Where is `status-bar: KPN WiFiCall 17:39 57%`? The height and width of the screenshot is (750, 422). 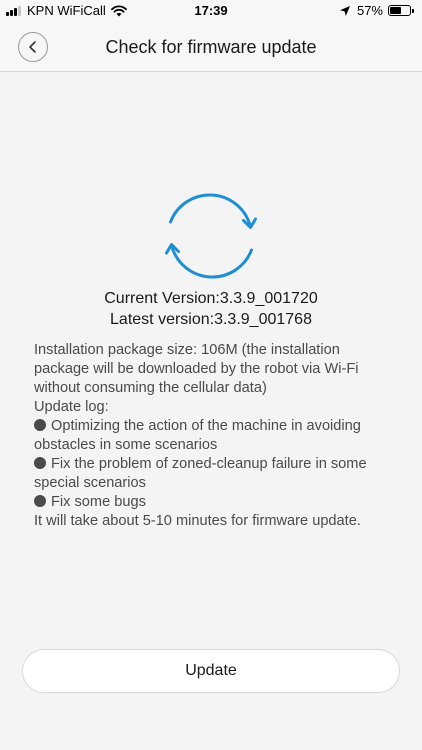 status-bar: KPN WiFiCall 17:39 57% is located at coordinates (211, 12).